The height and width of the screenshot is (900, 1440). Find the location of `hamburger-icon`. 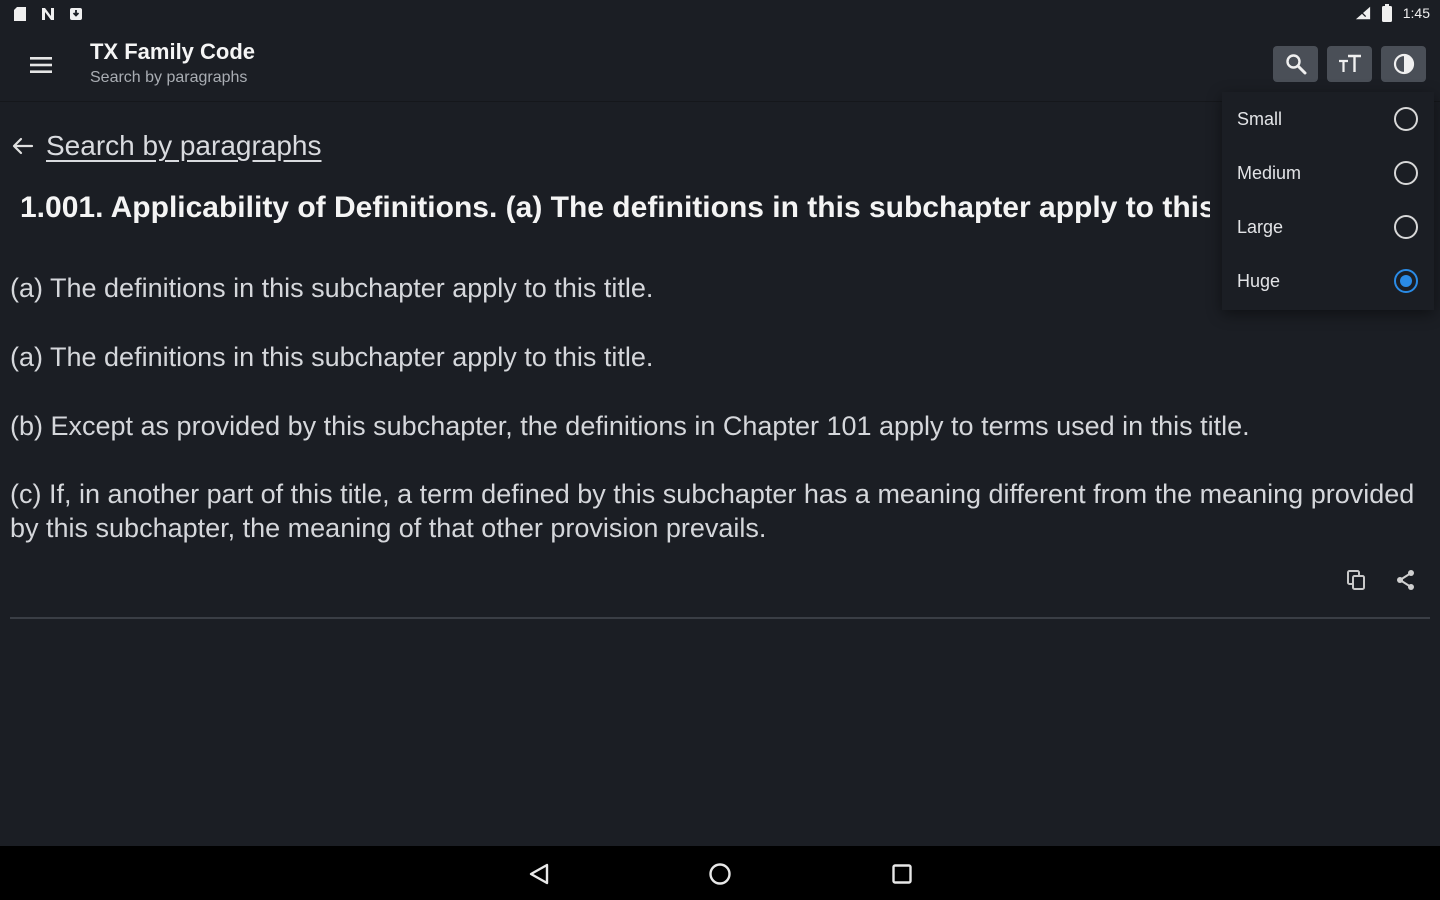

hamburger-icon is located at coordinates (41, 65).